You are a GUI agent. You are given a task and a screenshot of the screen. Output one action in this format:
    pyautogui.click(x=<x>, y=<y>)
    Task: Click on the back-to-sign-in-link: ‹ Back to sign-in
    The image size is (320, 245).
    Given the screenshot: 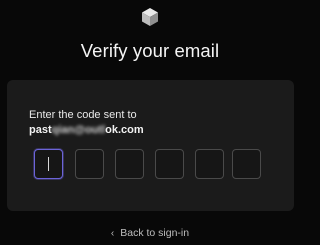 What is the action you would take?
    pyautogui.click(x=150, y=233)
    